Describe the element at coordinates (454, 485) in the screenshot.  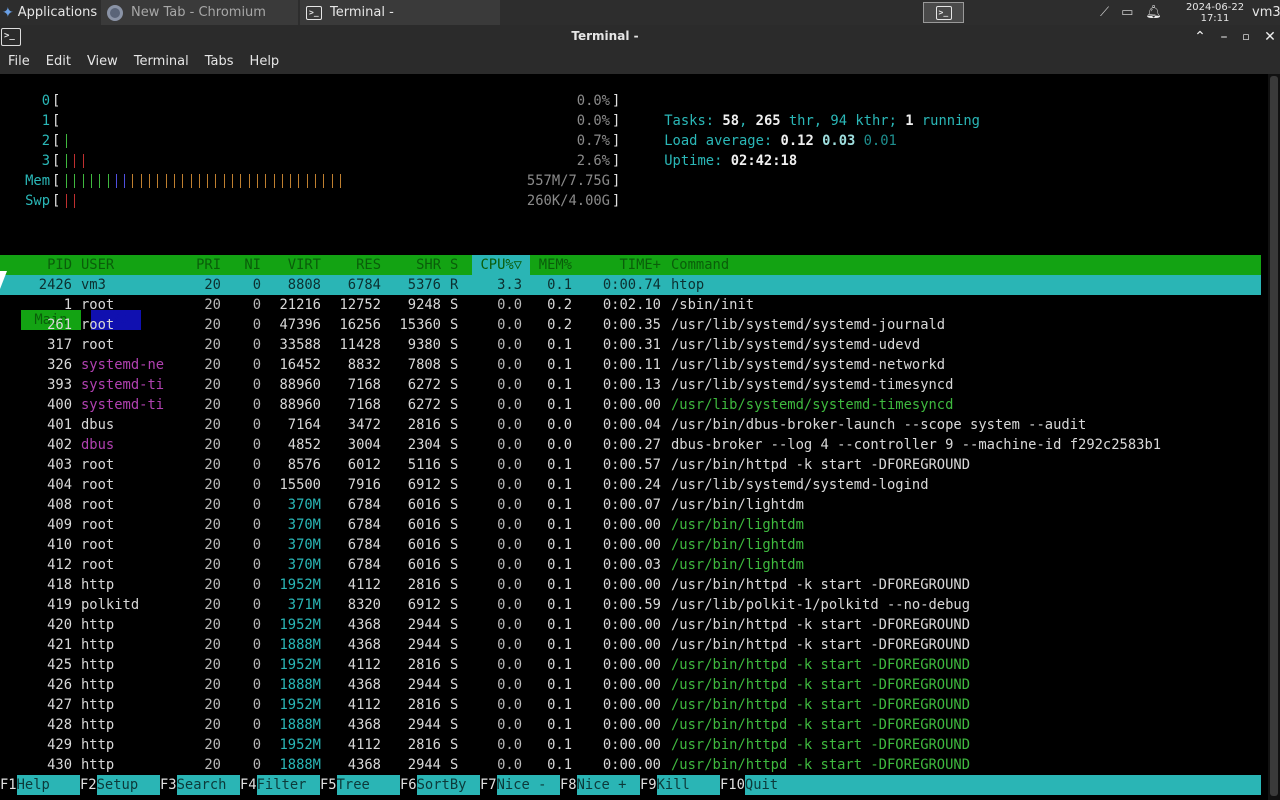
I see `cell-s: S` at that location.